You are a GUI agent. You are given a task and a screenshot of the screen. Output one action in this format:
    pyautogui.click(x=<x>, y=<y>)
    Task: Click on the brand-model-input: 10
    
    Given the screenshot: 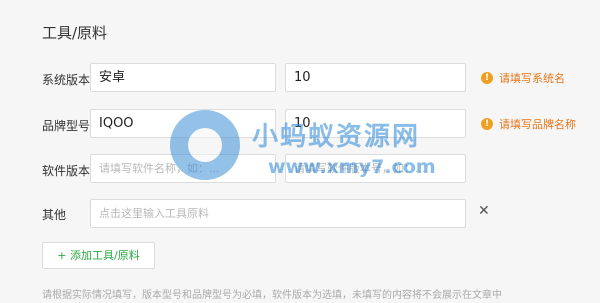 What is the action you would take?
    pyautogui.click(x=375, y=123)
    